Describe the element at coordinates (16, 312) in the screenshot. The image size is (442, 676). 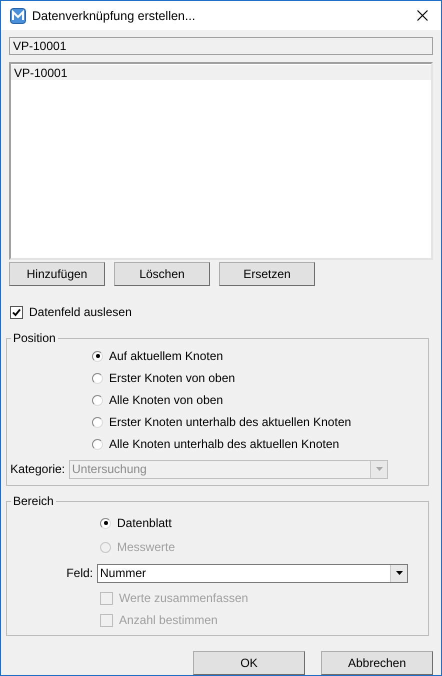
I see `checkbox` at that location.